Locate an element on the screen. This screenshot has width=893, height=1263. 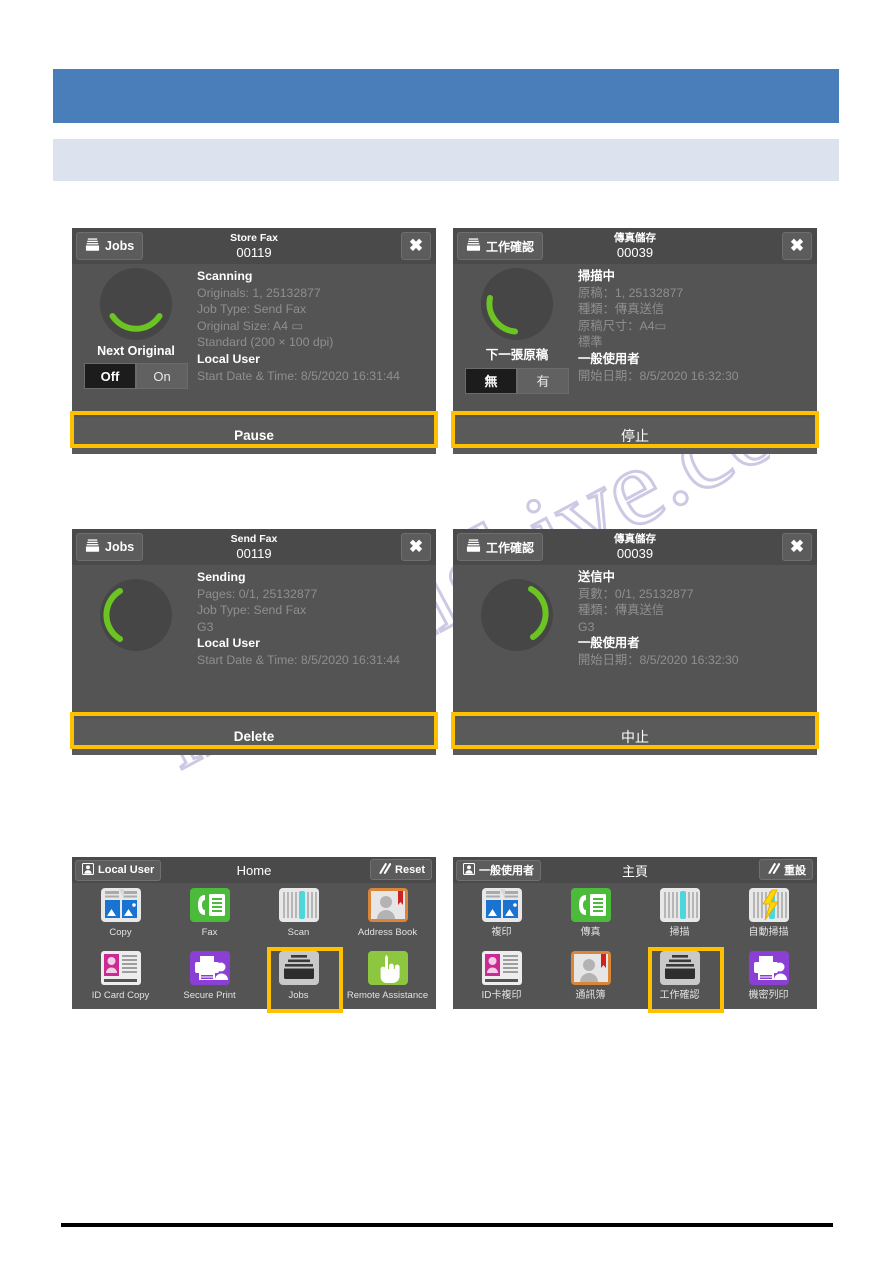
toggle-off-option: Off is located at coordinates (110, 376).